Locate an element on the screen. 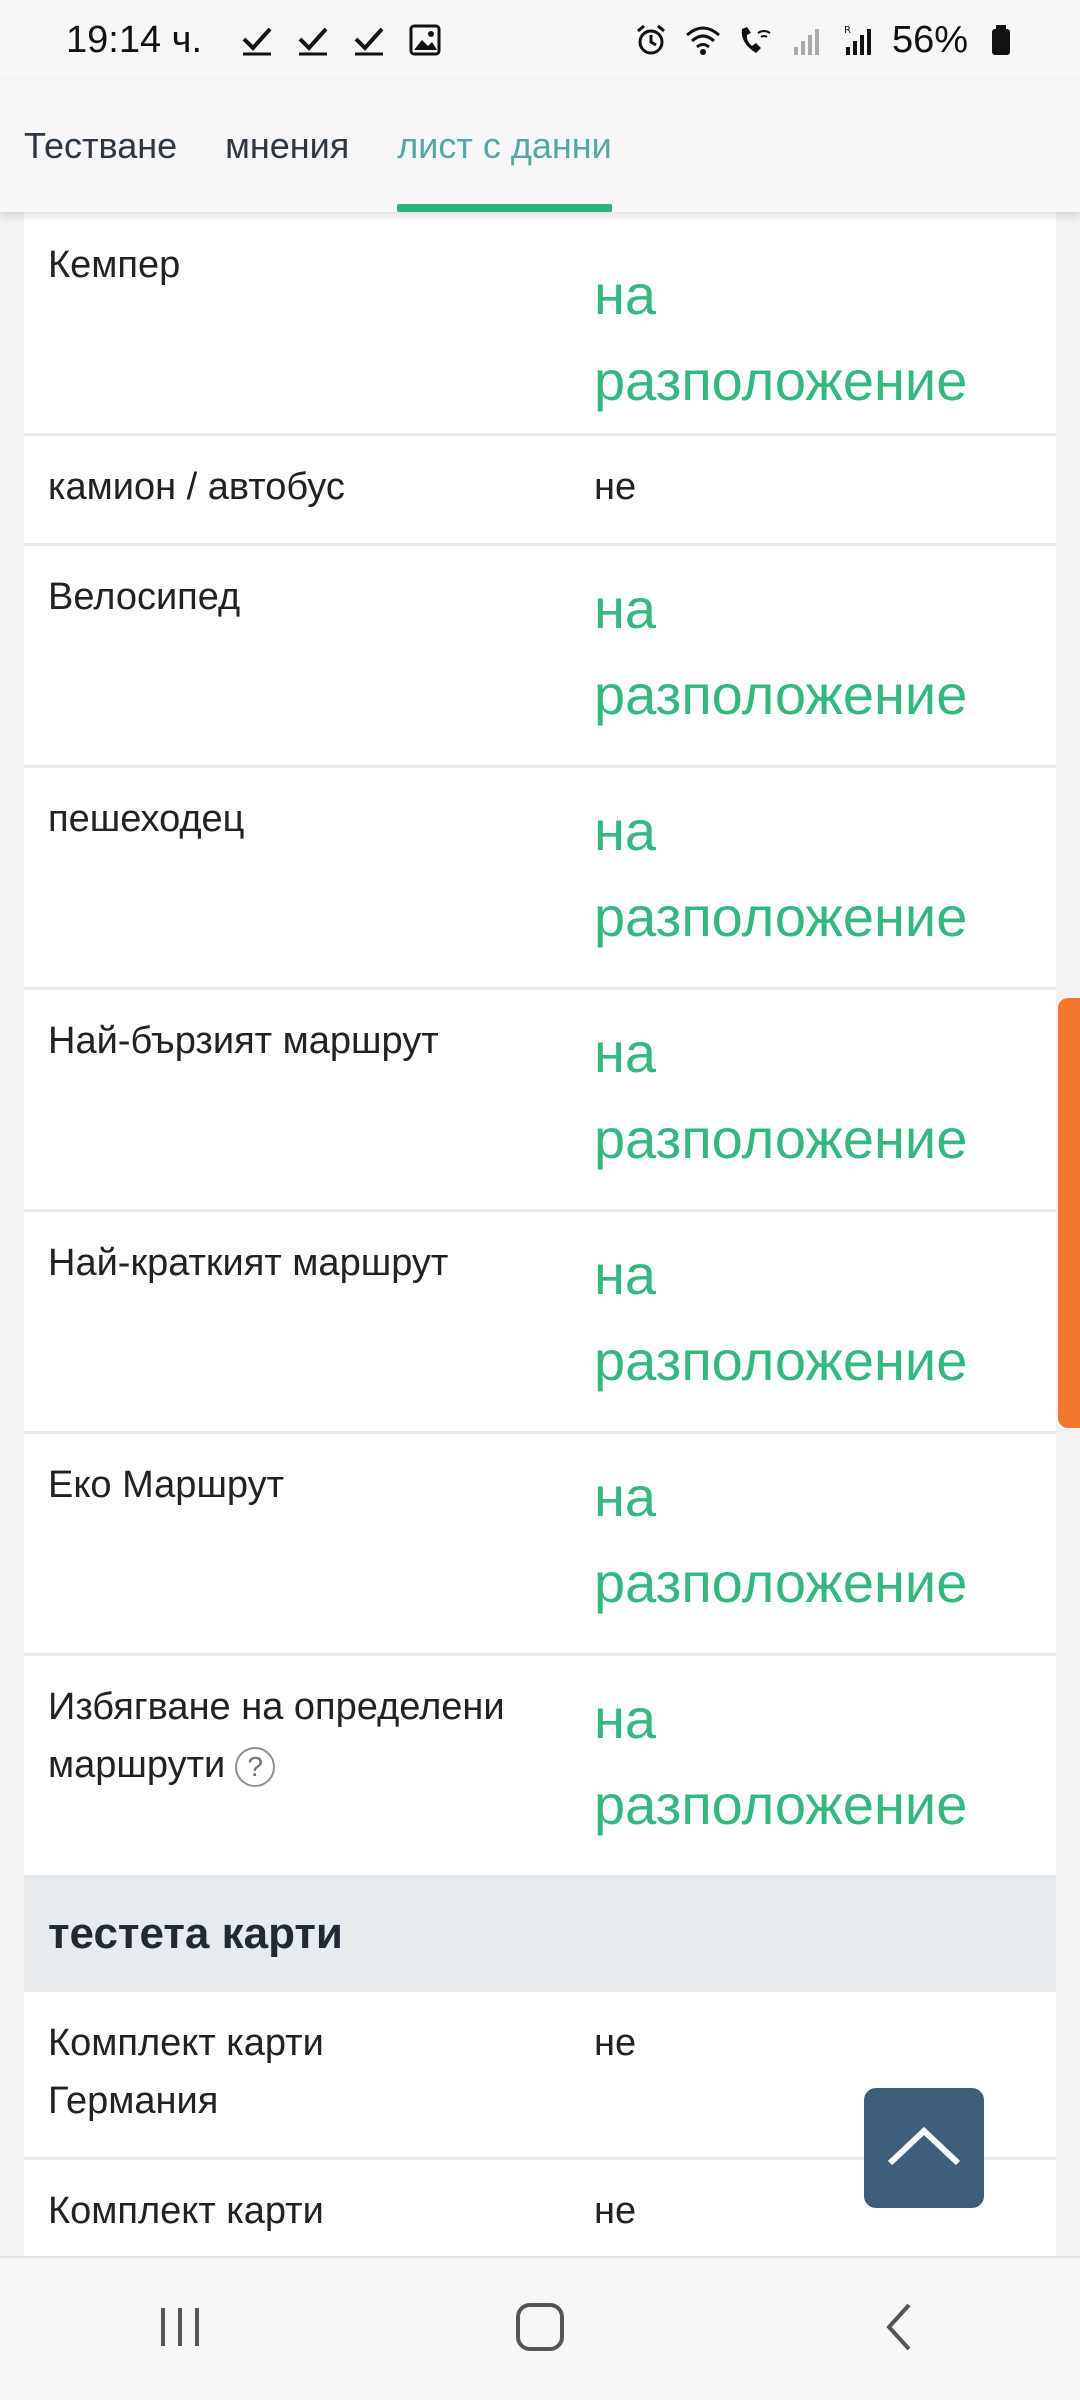  row-label: Комплект карти Германия is located at coordinates (186, 2072).